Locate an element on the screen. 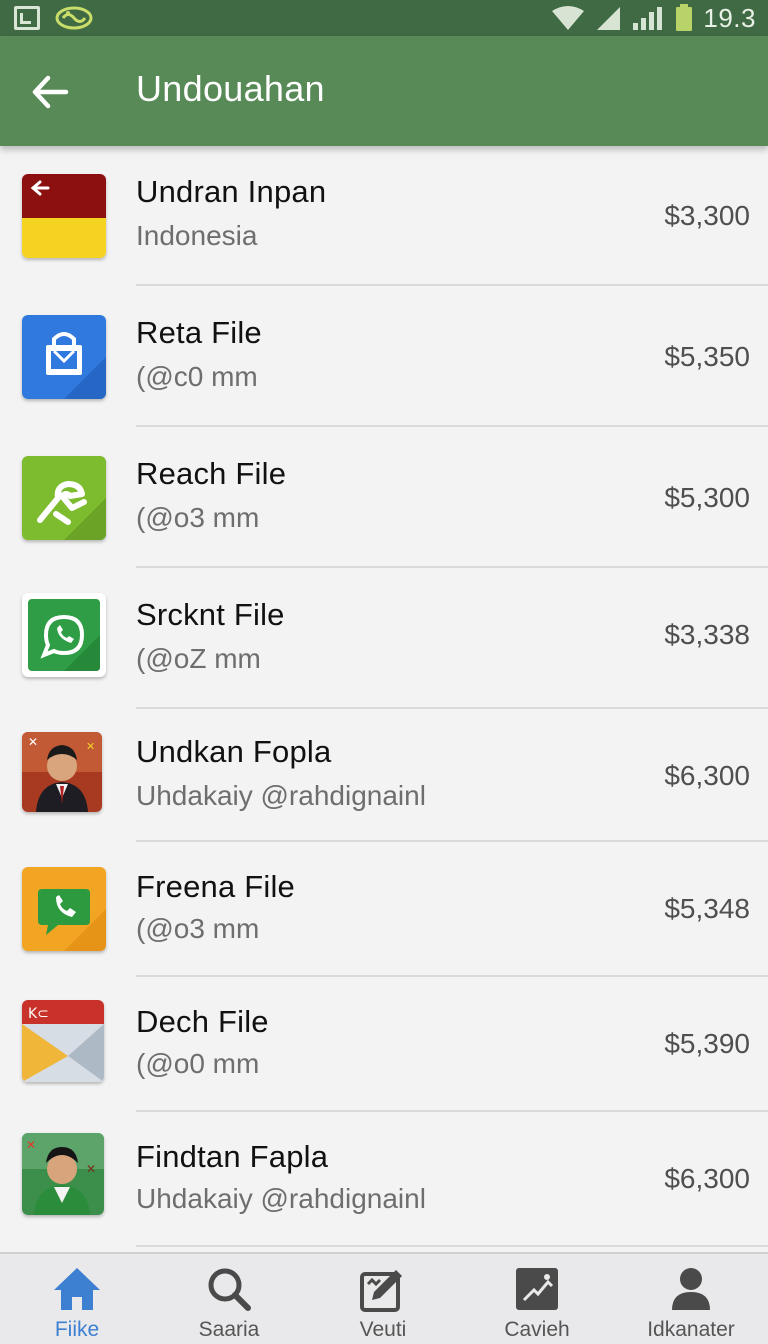  shopping-bag-icon is located at coordinates (64, 357).